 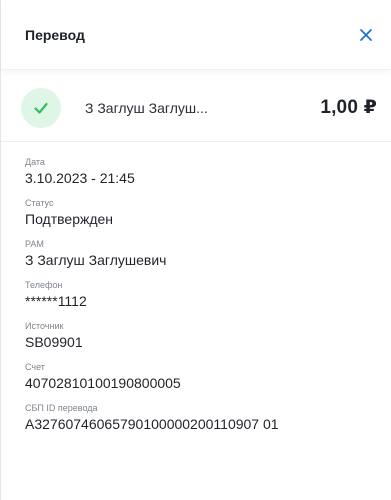 What do you see at coordinates (44, 285) in the screenshot?
I see `field-label: Телефон` at bounding box center [44, 285].